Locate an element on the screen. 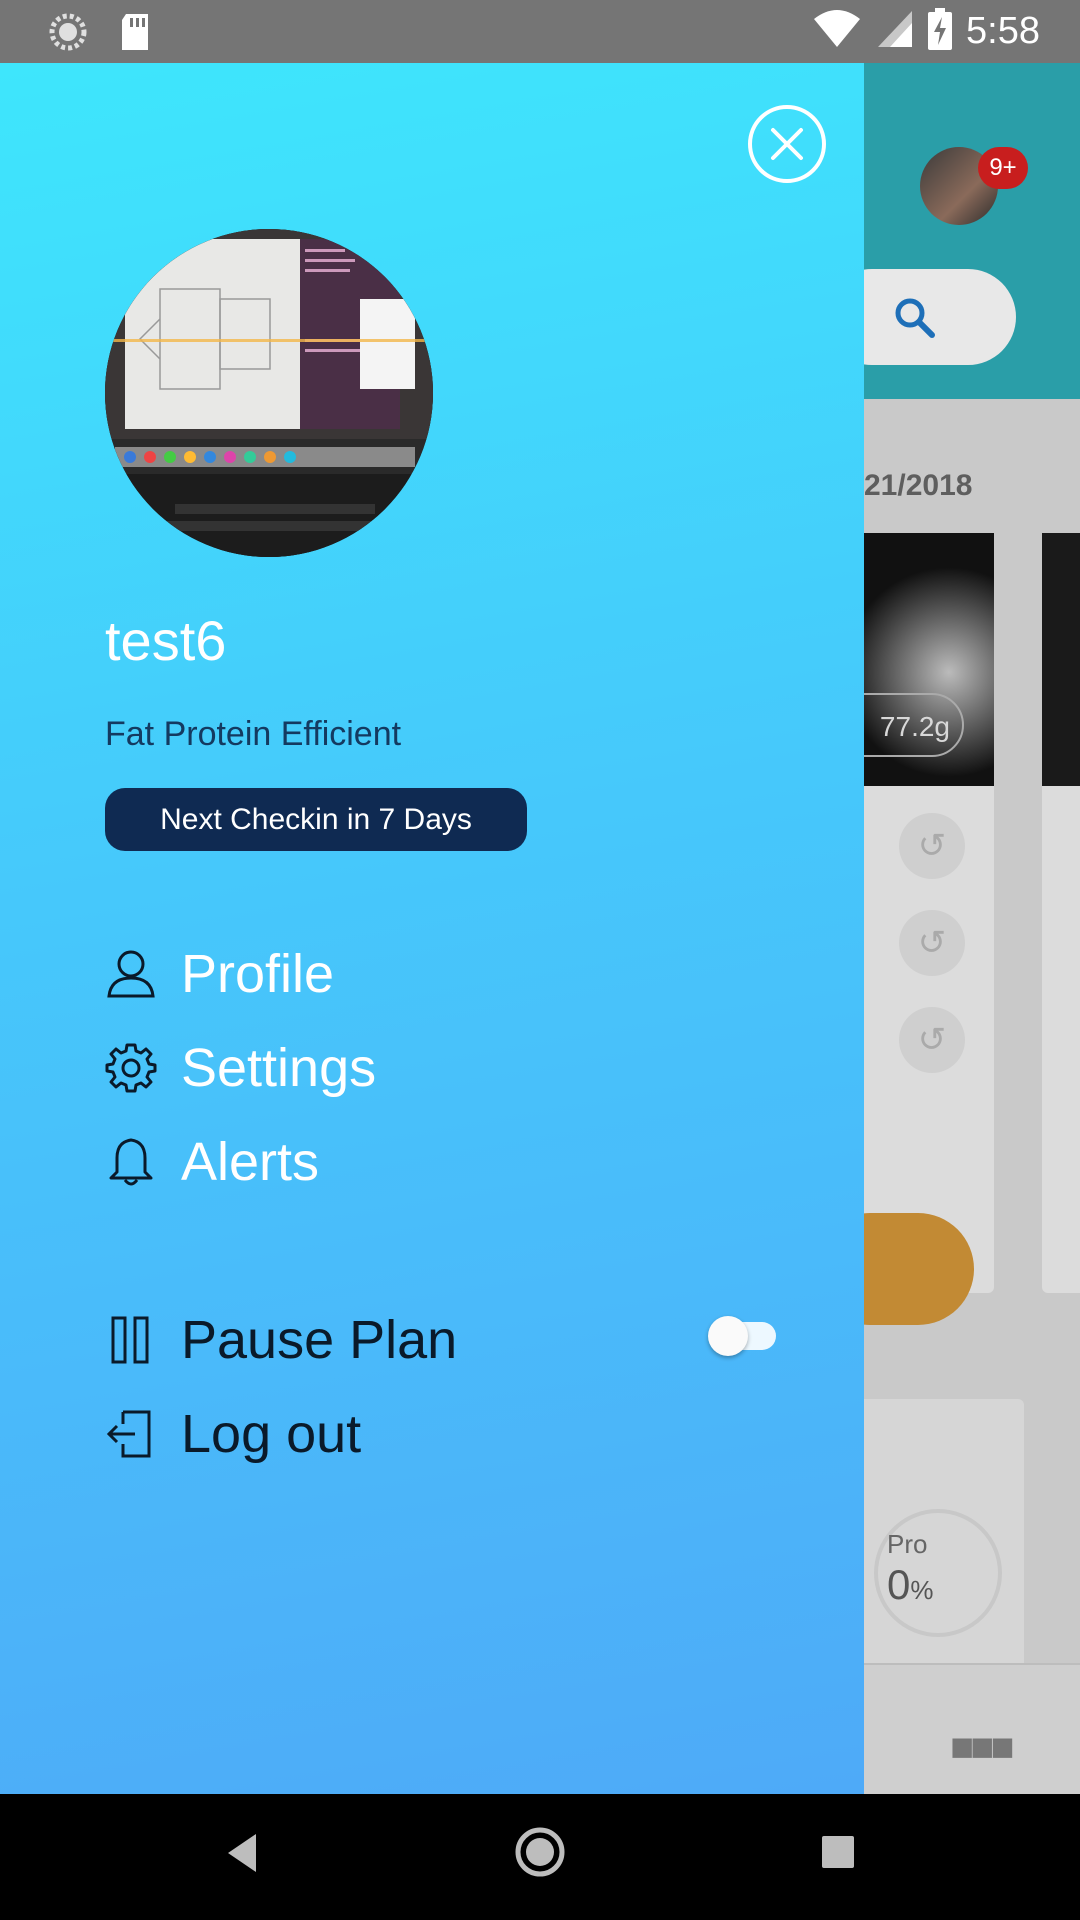 This screenshot has width=1080, height=1920. checkin-badge: Next Checkin in 7 Days is located at coordinates (316, 819).